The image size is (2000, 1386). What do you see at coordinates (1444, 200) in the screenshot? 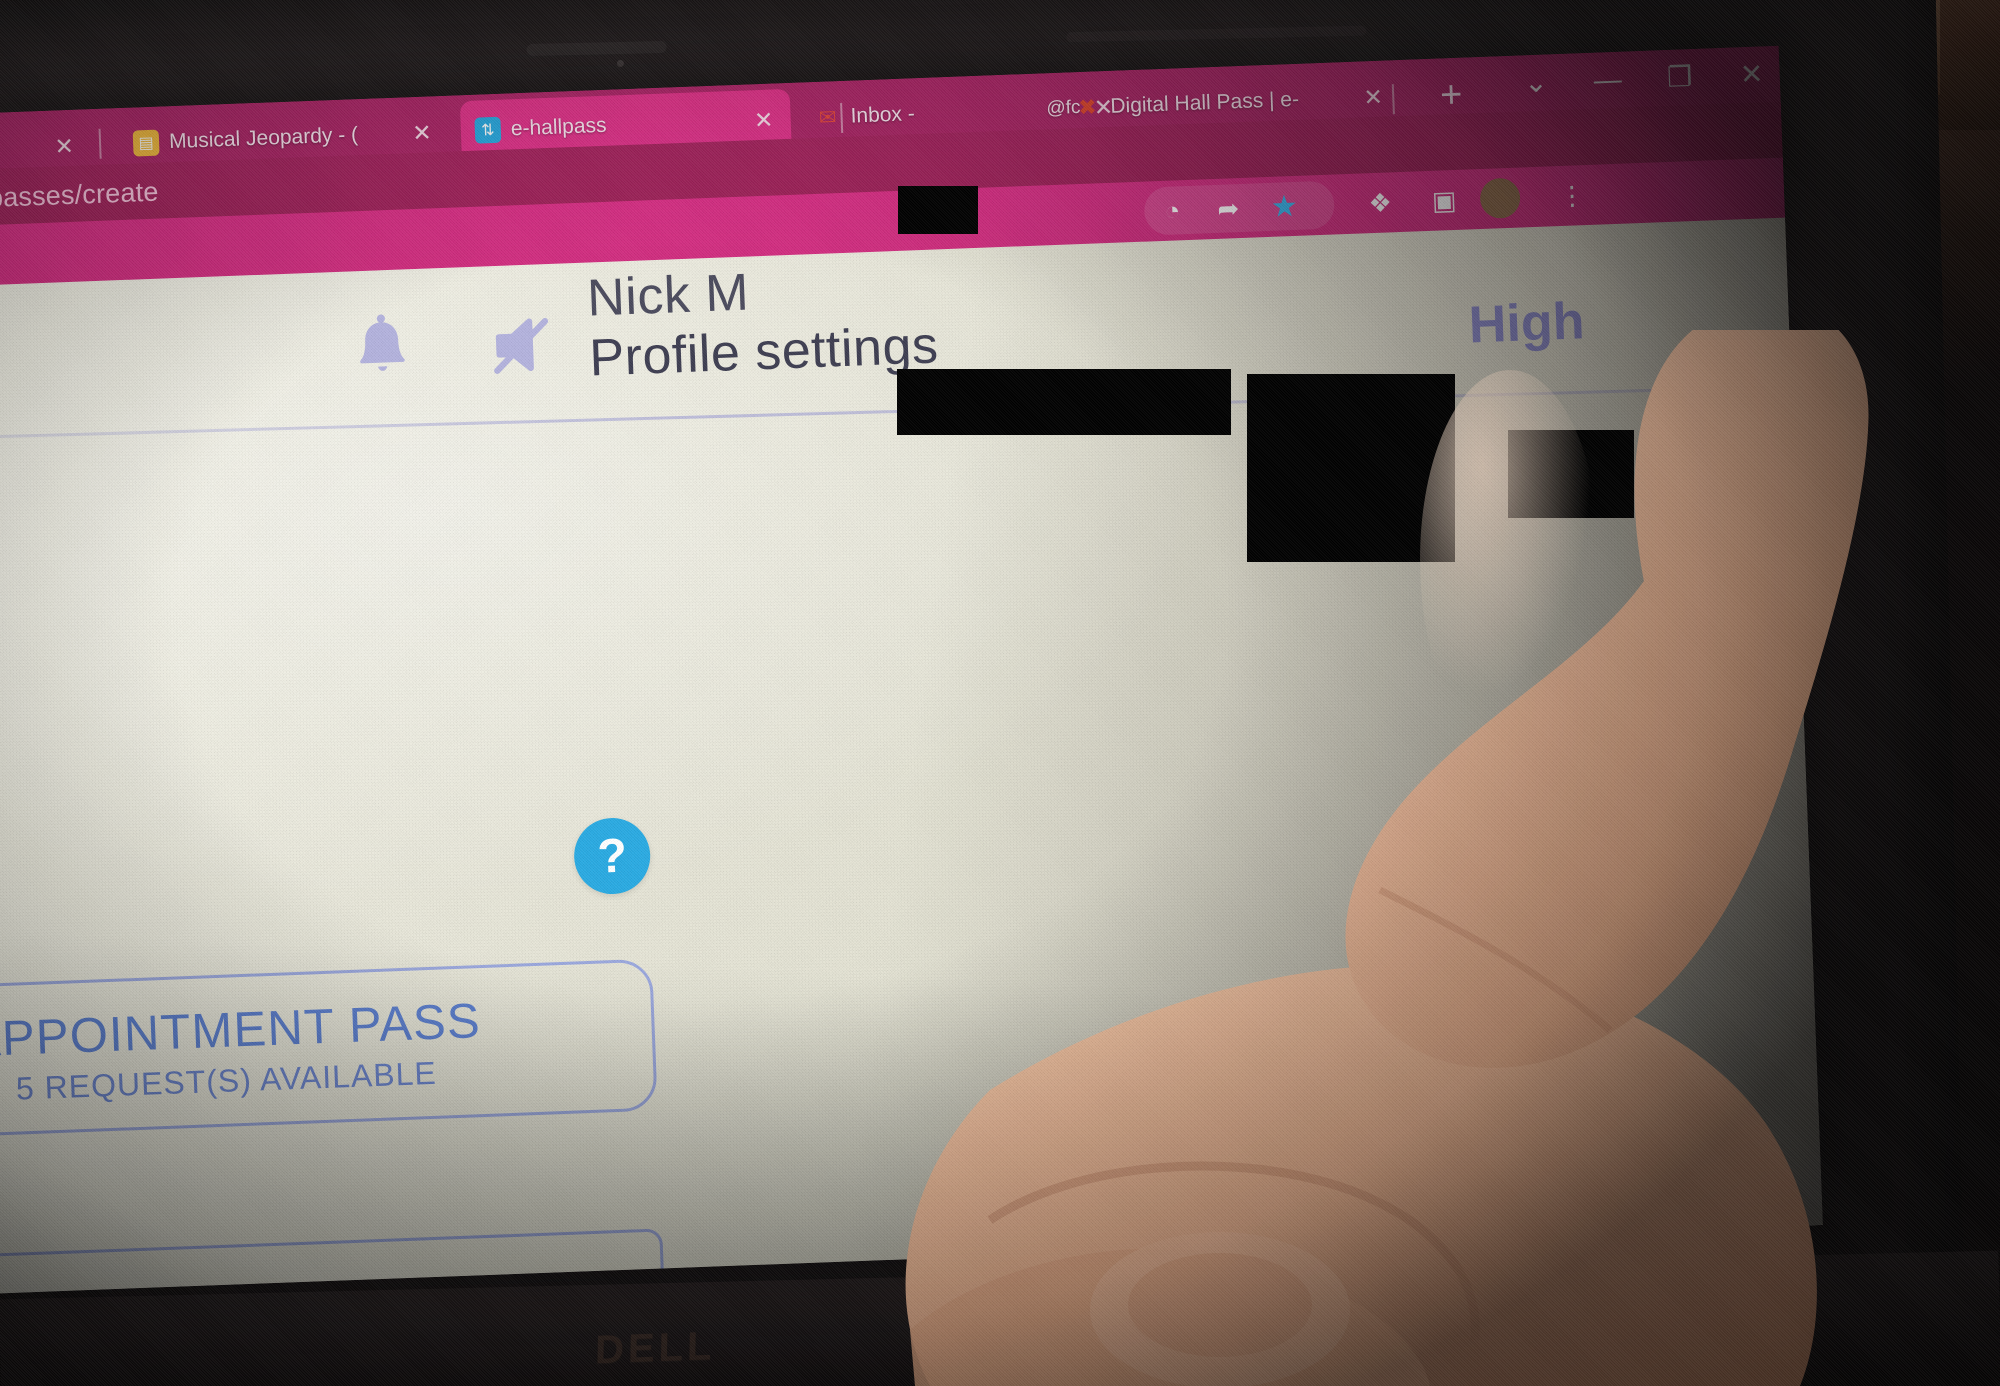
I see `split-screen-icon: ▣` at bounding box center [1444, 200].